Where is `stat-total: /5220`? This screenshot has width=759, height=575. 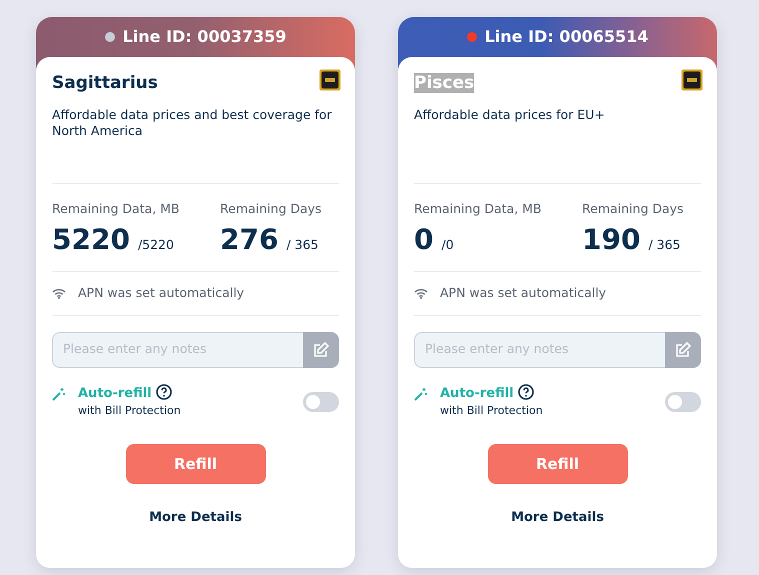 stat-total: /5220 is located at coordinates (156, 245).